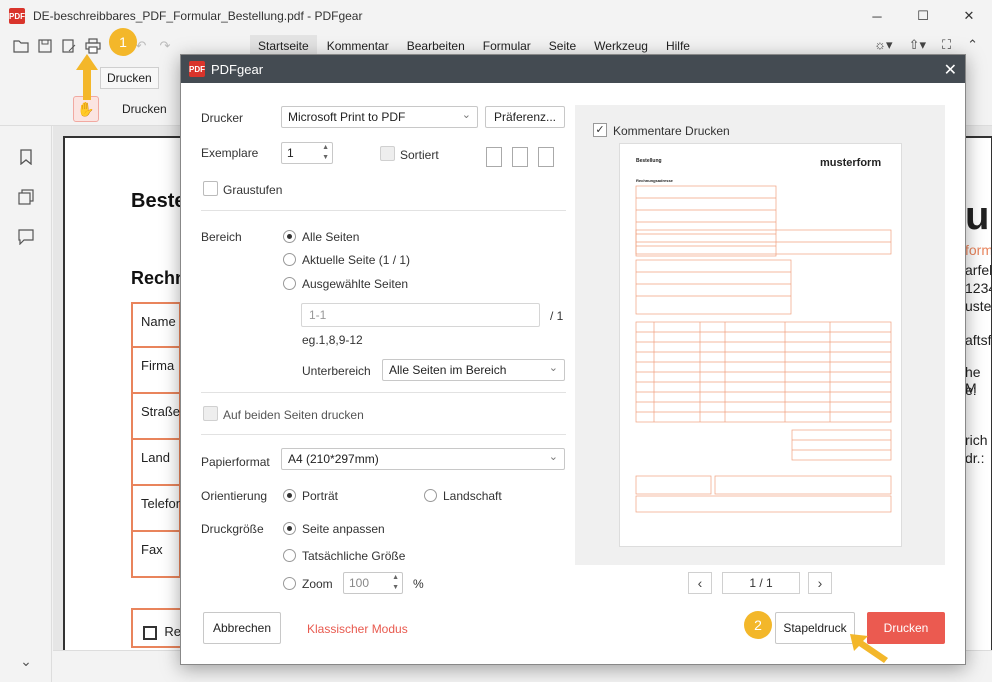 The height and width of the screenshot is (682, 992). What do you see at coordinates (21, 46) in the screenshot?
I see `open-folder-icon` at bounding box center [21, 46].